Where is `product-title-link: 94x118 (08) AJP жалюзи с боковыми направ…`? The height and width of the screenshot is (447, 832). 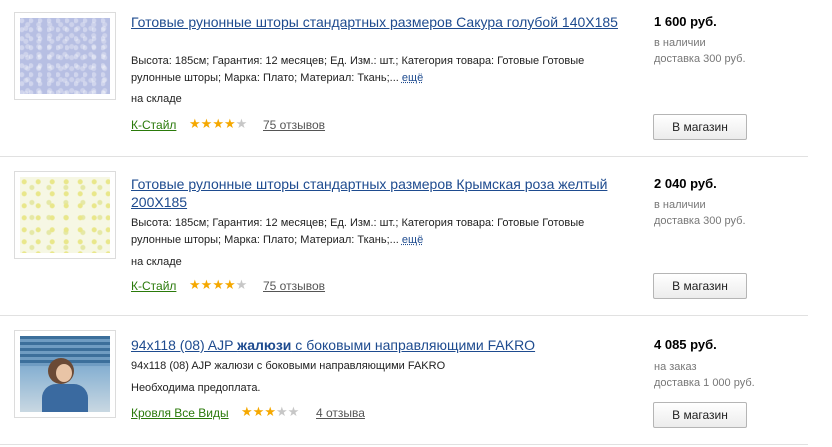 product-title-link: 94x118 (08) AJP жалюзи с боковыми направ… is located at coordinates (386, 345).